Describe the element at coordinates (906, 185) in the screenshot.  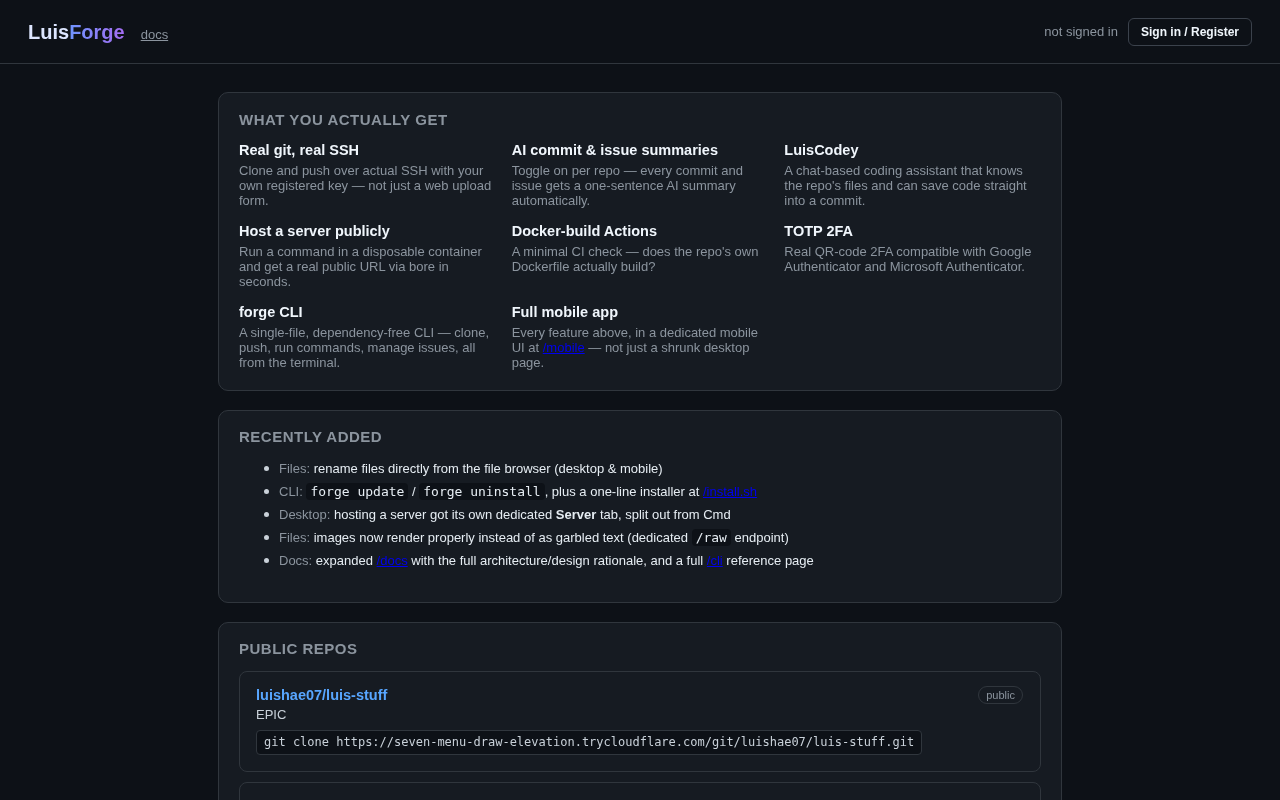
I see `feature-description: A chat-based coding assistant that knows the repo's files and can save code straight into a commit.` at that location.